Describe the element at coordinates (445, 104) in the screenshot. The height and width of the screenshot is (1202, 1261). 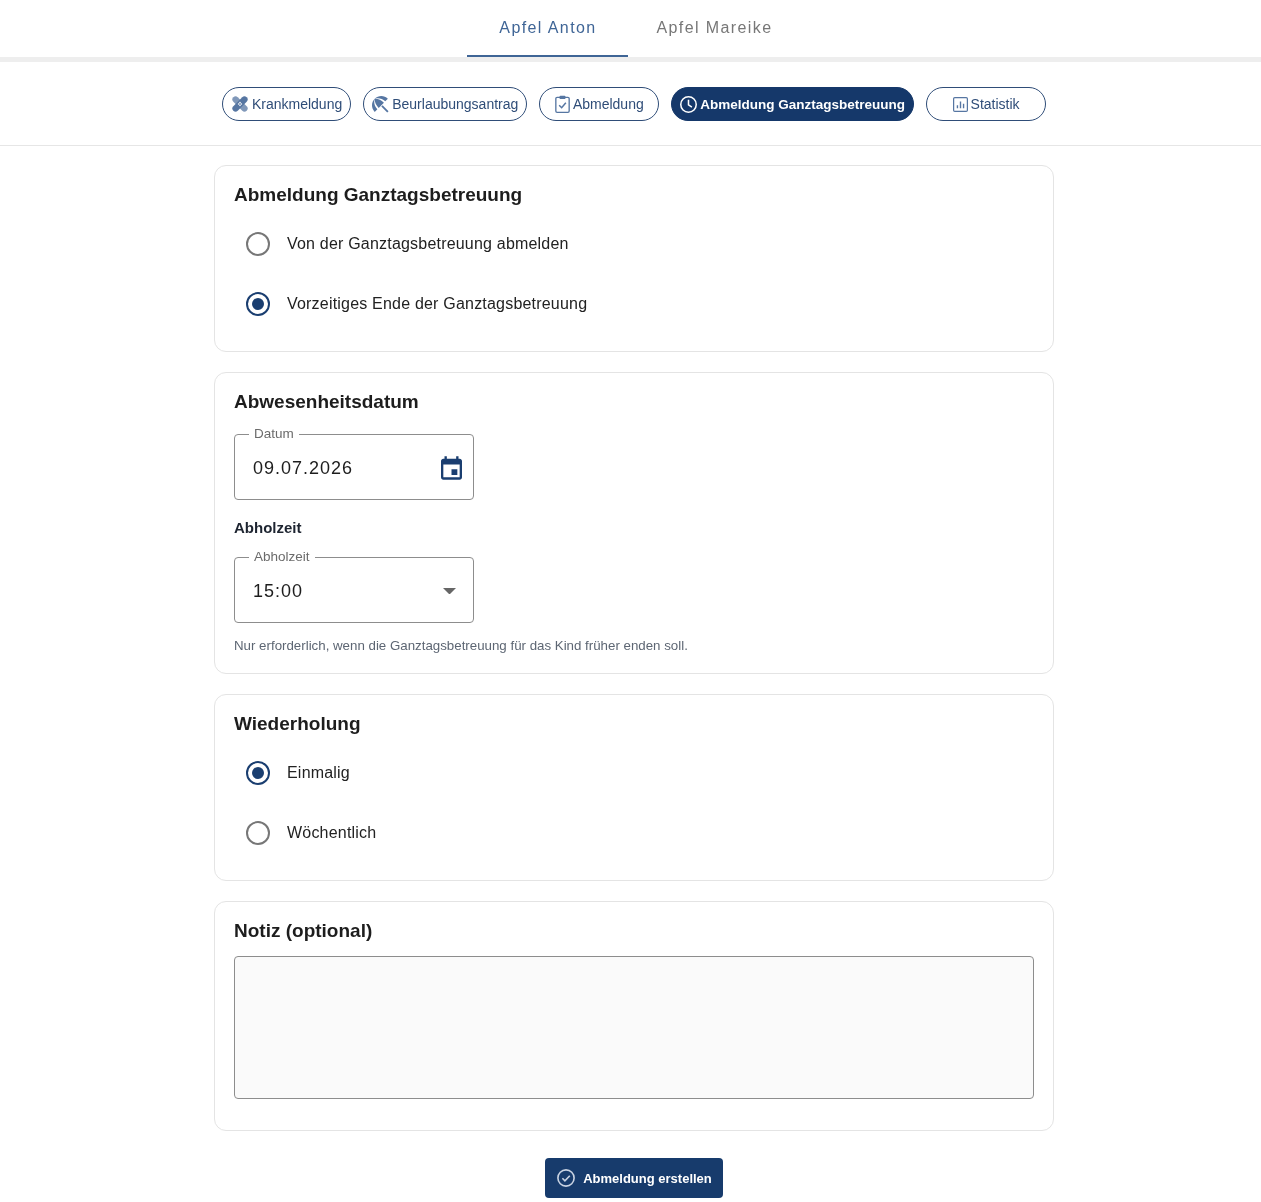
I see `category-chip: Beurlaubungsantrag` at that location.